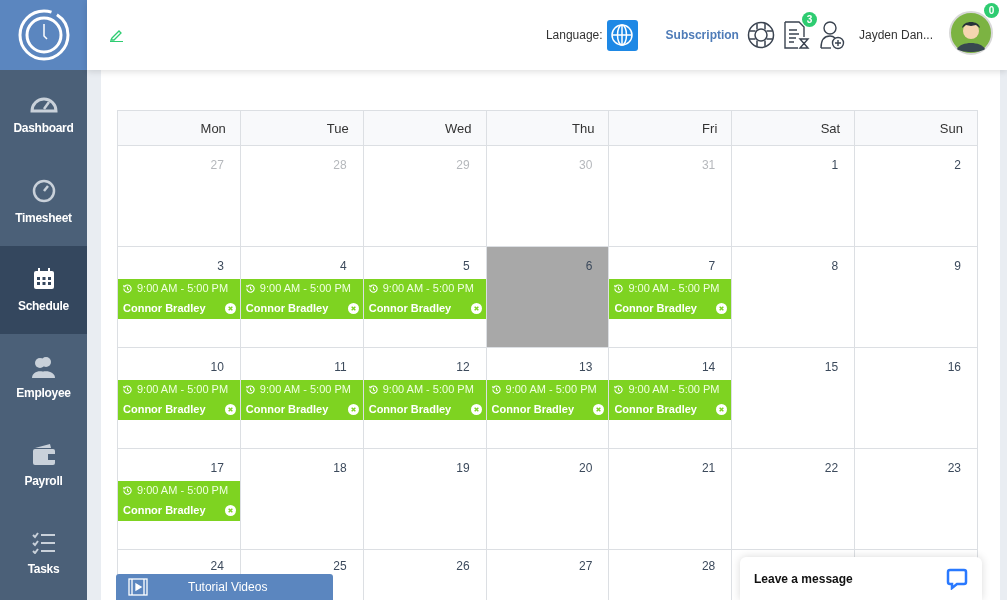  Describe the element at coordinates (463, 567) in the screenshot. I see `day-number: 26` at that location.